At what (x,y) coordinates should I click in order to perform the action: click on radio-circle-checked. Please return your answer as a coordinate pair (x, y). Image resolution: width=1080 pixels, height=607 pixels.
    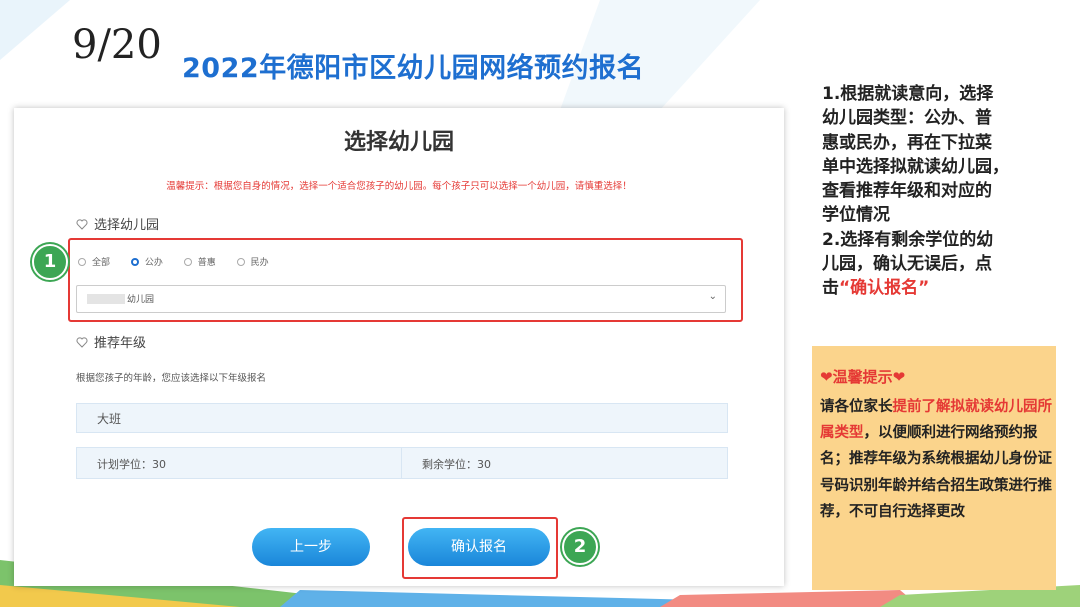
    Looking at the image, I should click on (134, 261).